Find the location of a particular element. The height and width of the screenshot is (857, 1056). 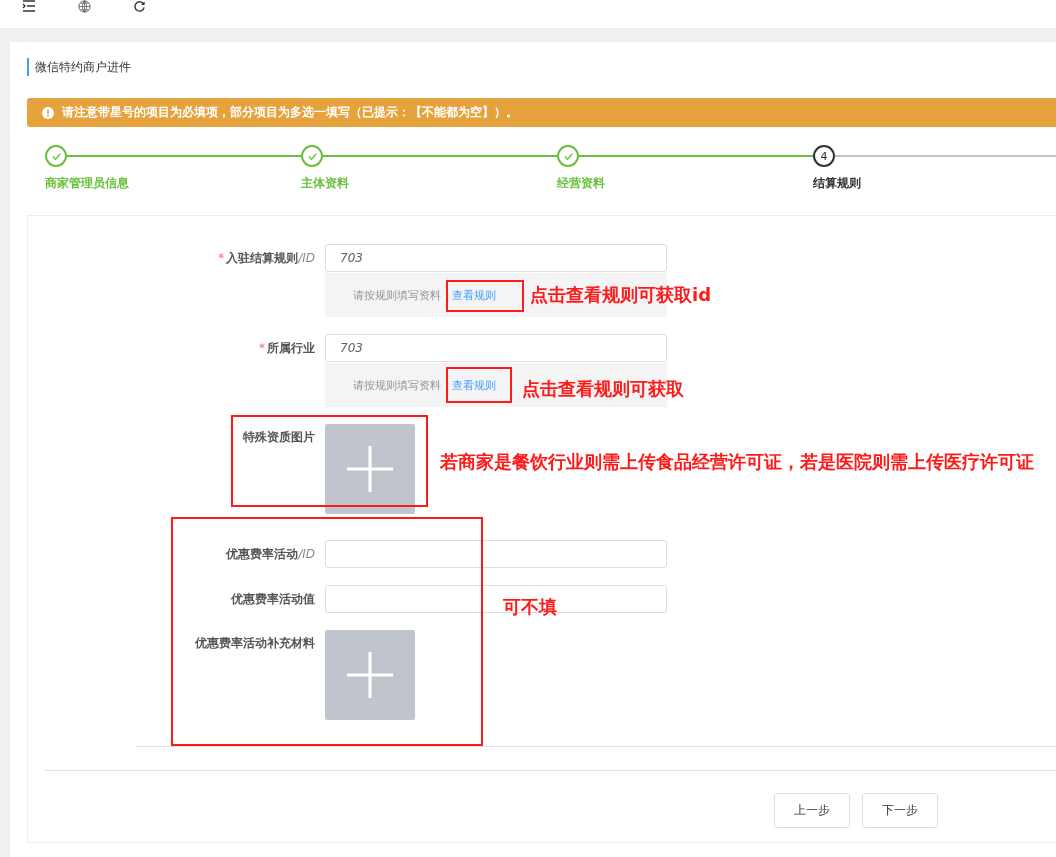

refresh-icon is located at coordinates (139, 6).